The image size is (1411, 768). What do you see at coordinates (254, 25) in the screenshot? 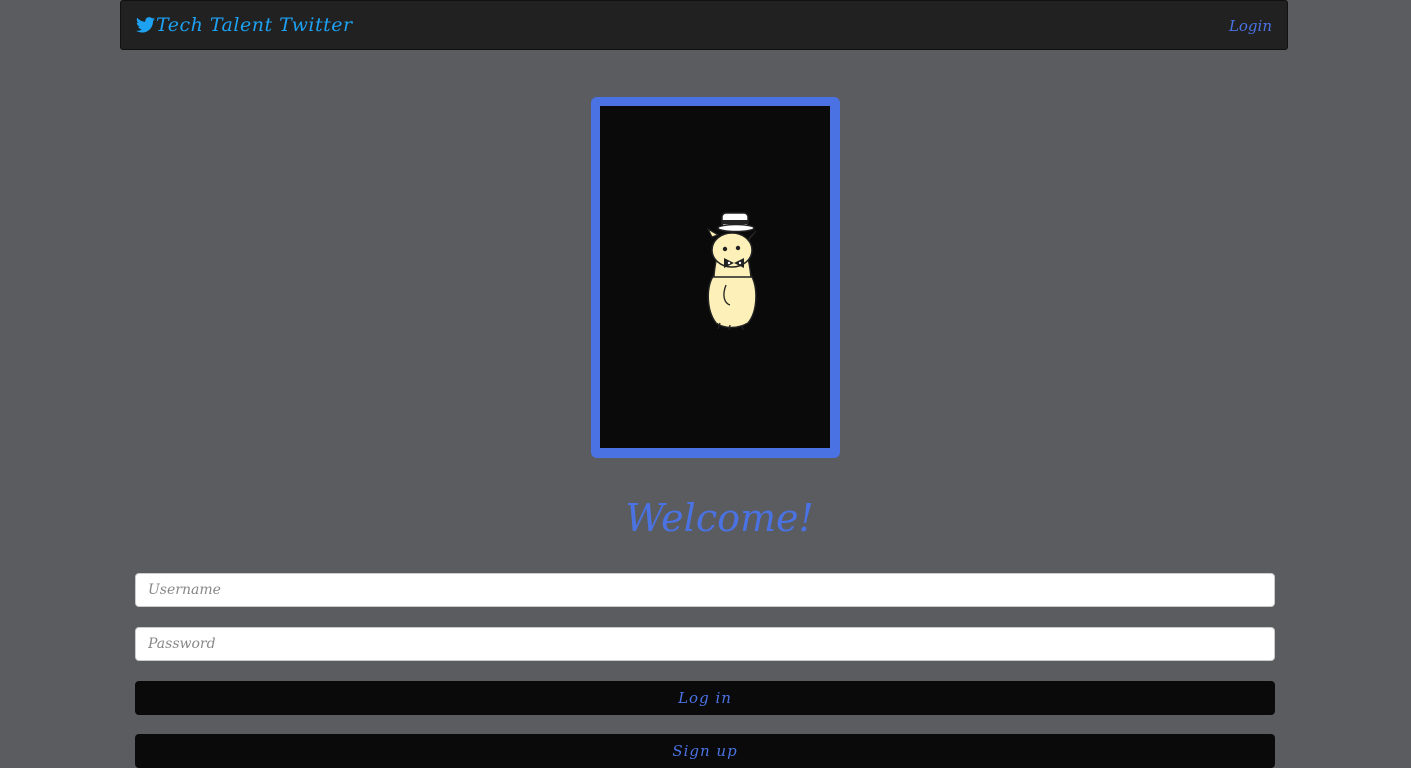
I see `brand-name: Tech Talent Twitter` at bounding box center [254, 25].